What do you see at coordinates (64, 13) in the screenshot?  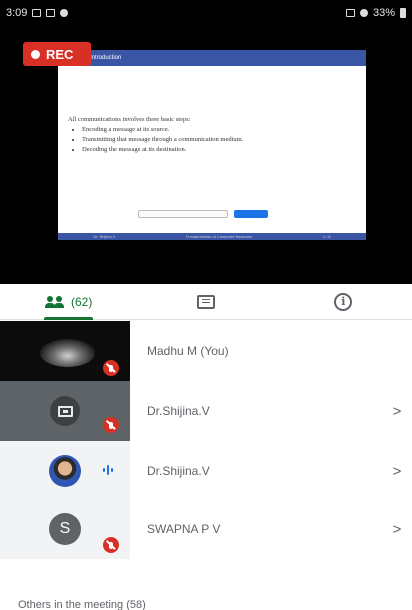 I see `app-notification-icon` at bounding box center [64, 13].